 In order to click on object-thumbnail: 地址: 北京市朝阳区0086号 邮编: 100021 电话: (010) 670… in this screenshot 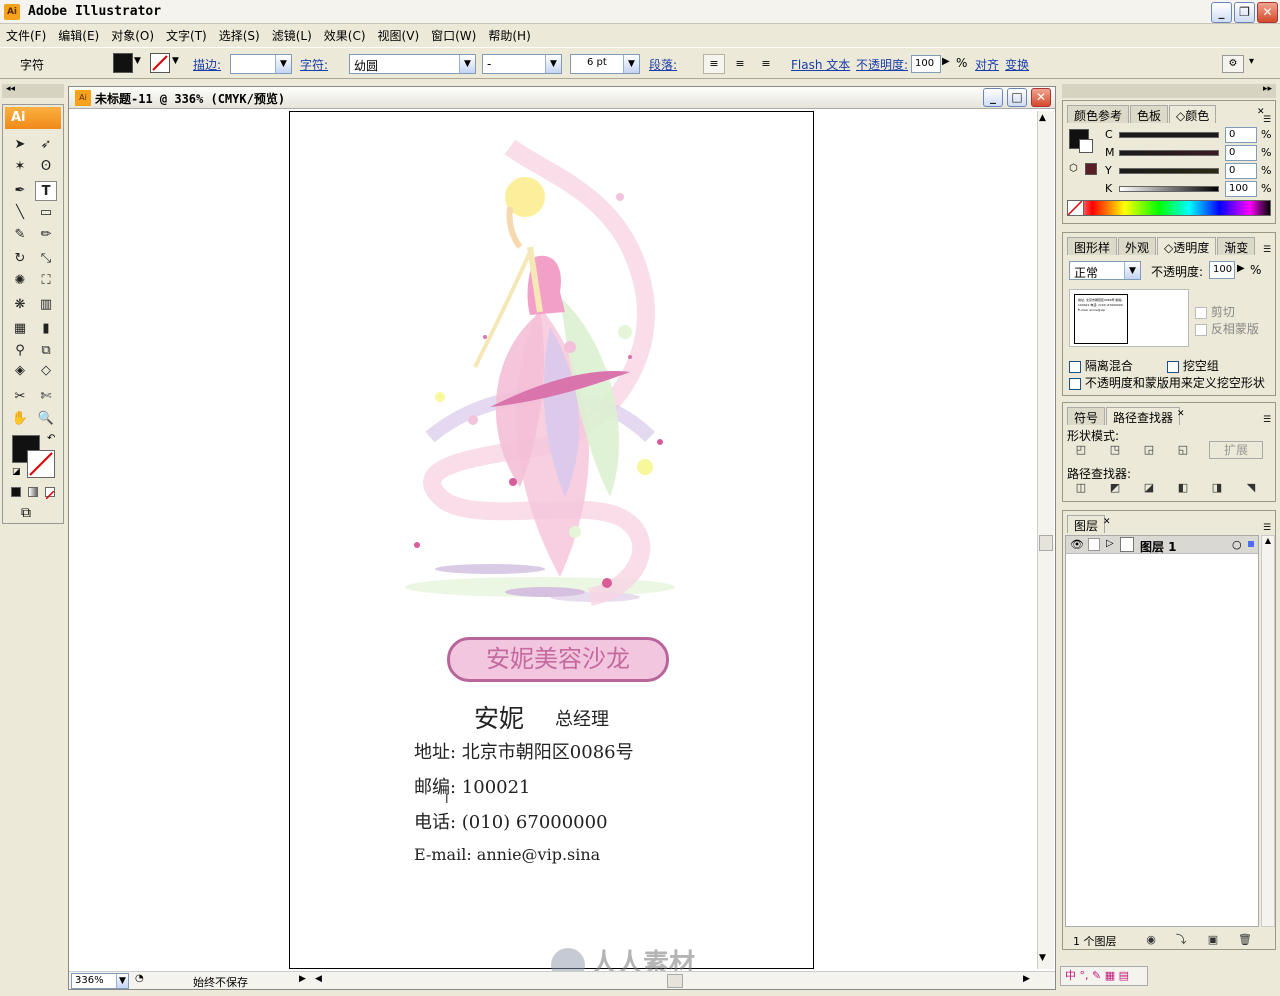, I will do `click(1101, 319)`.